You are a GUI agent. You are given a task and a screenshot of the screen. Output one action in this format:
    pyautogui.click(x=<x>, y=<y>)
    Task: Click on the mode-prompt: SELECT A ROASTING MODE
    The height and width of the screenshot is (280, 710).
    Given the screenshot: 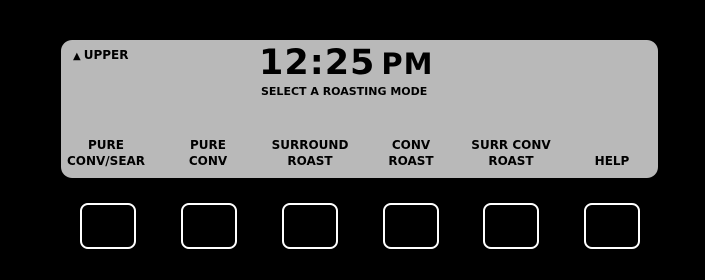 What is the action you would take?
    pyautogui.click(x=344, y=91)
    